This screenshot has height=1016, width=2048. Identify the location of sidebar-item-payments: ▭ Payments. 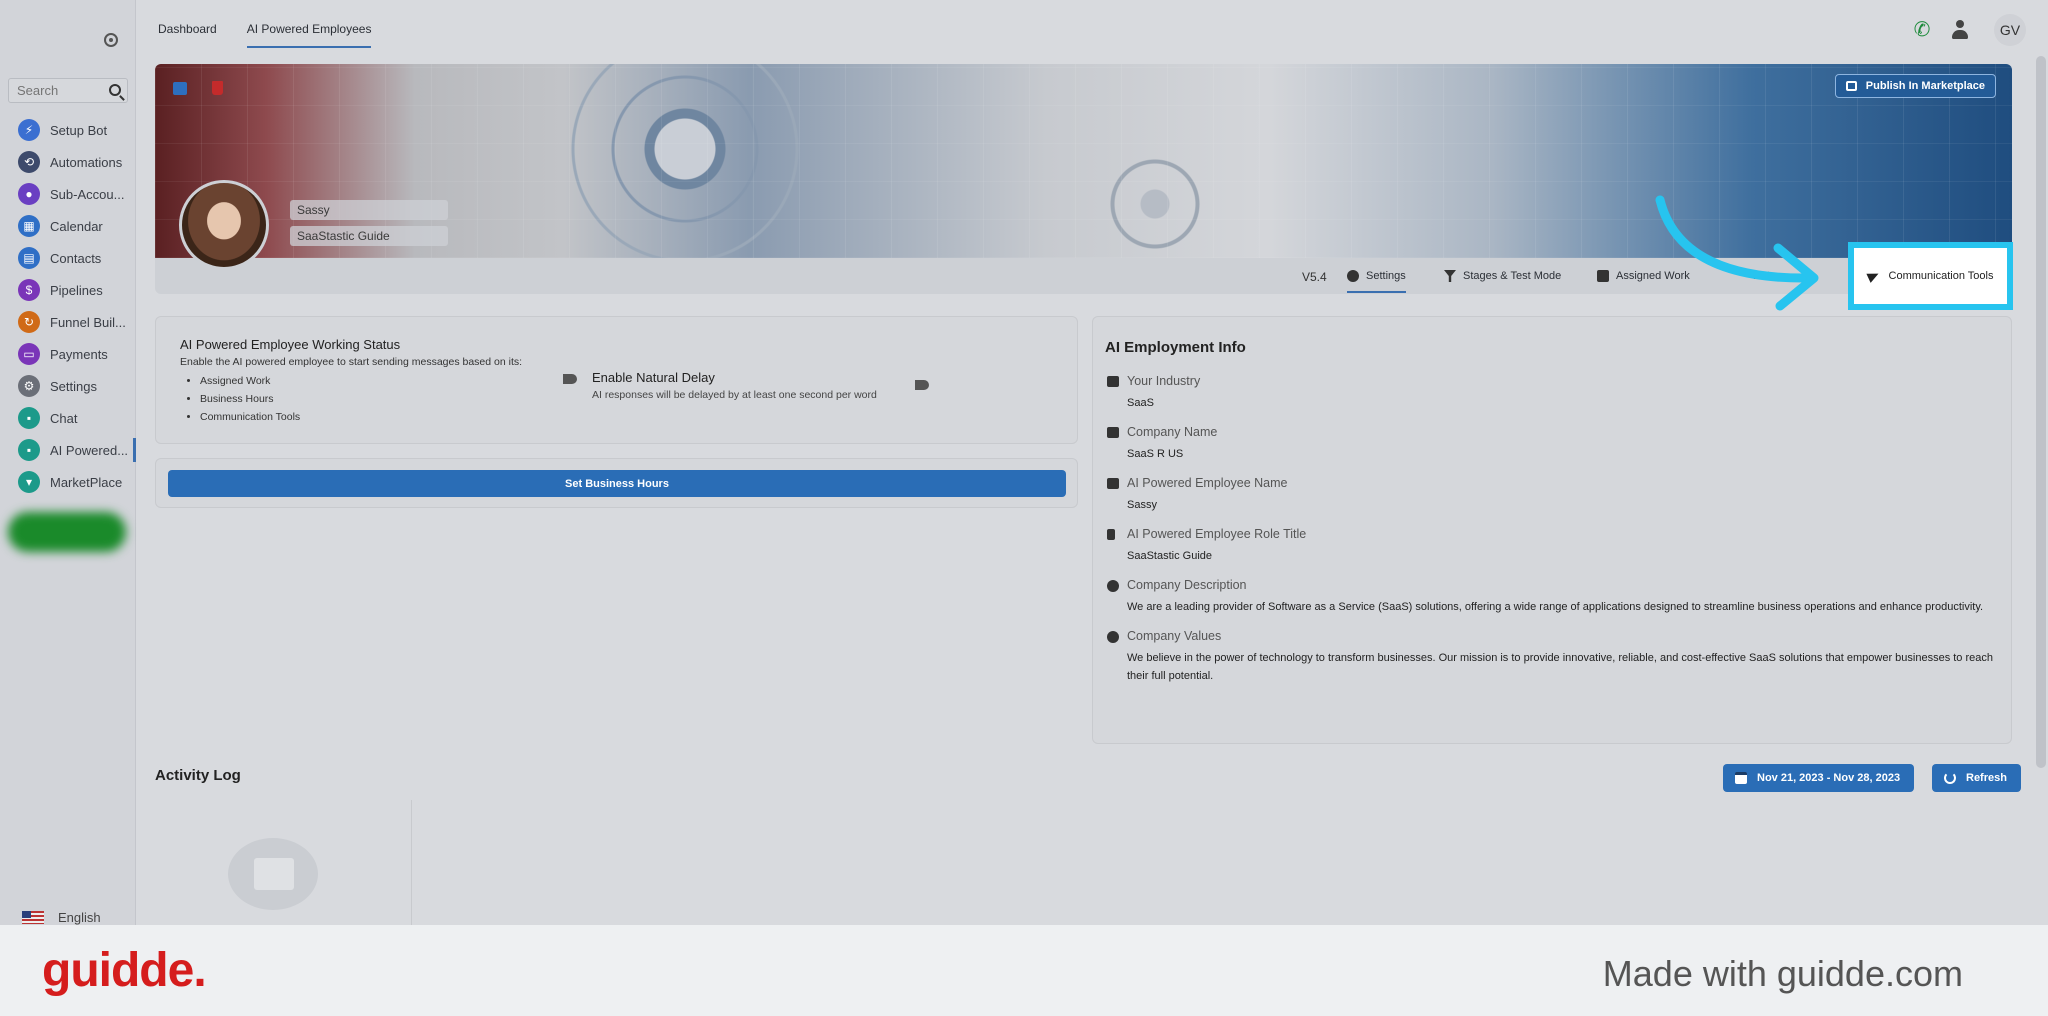
(68, 354).